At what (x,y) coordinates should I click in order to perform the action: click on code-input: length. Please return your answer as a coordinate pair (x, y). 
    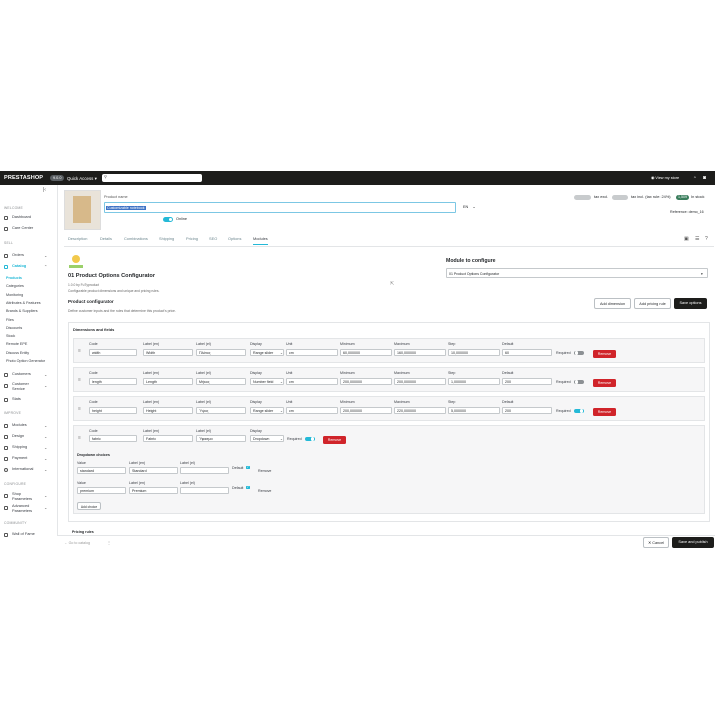
    Looking at the image, I should click on (113, 381).